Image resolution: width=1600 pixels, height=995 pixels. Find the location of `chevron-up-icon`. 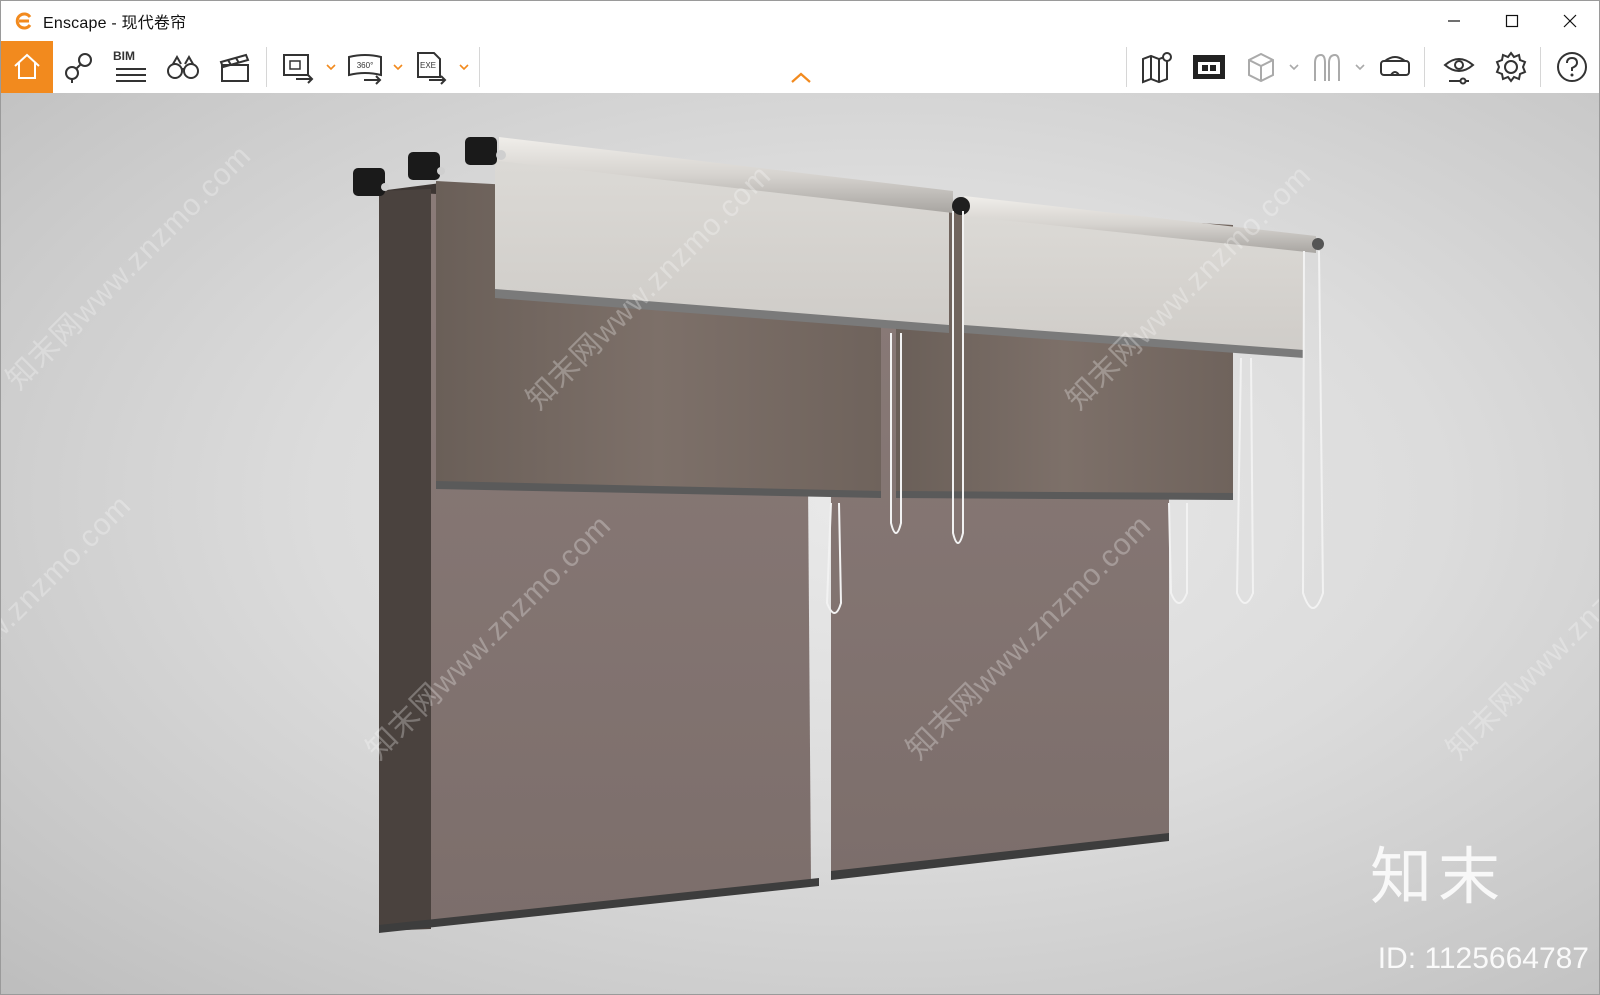

chevron-up-icon is located at coordinates (801, 77).